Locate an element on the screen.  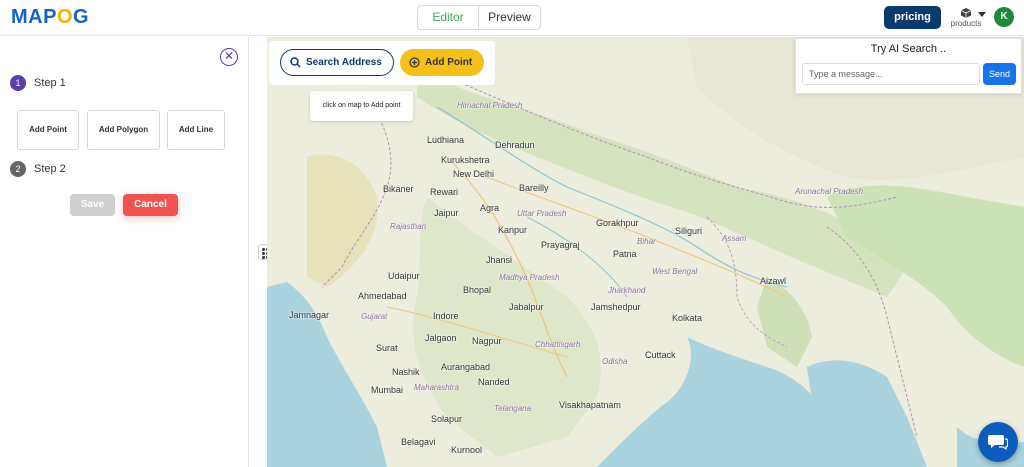
chat-bubble-icon is located at coordinates (998, 443).